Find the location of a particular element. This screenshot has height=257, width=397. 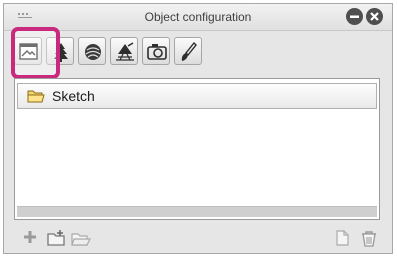

minimize-button is located at coordinates (354, 16).